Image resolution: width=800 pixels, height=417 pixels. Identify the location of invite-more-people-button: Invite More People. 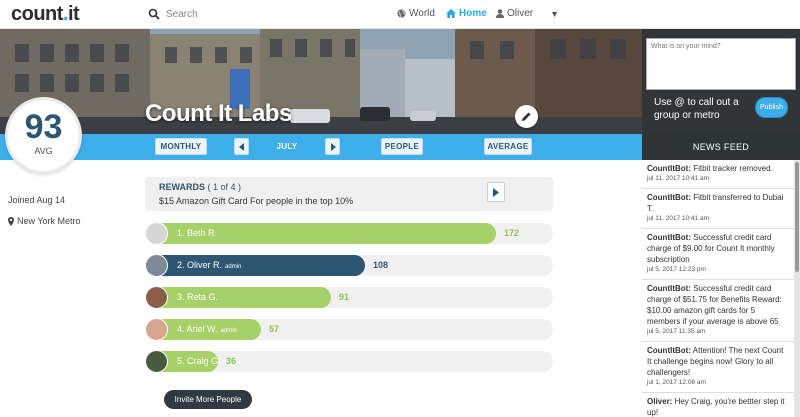
(208, 399).